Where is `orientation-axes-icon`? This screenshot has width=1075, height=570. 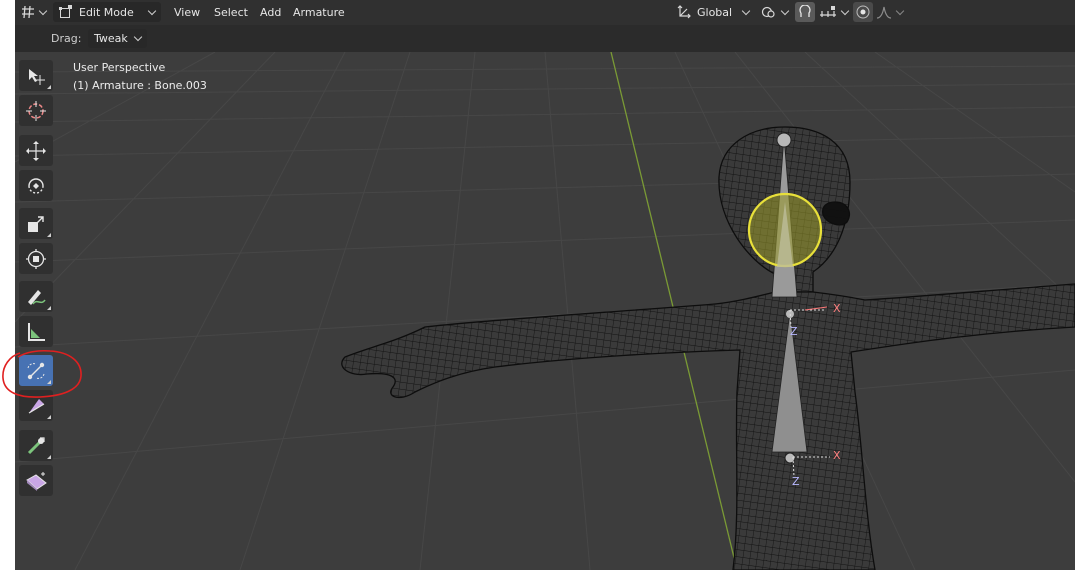
orientation-axes-icon is located at coordinates (684, 12).